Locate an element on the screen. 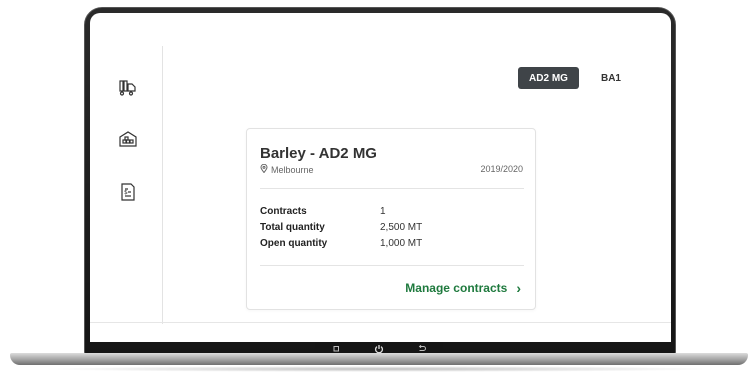  invoice-icon: $ is located at coordinates (128, 192).